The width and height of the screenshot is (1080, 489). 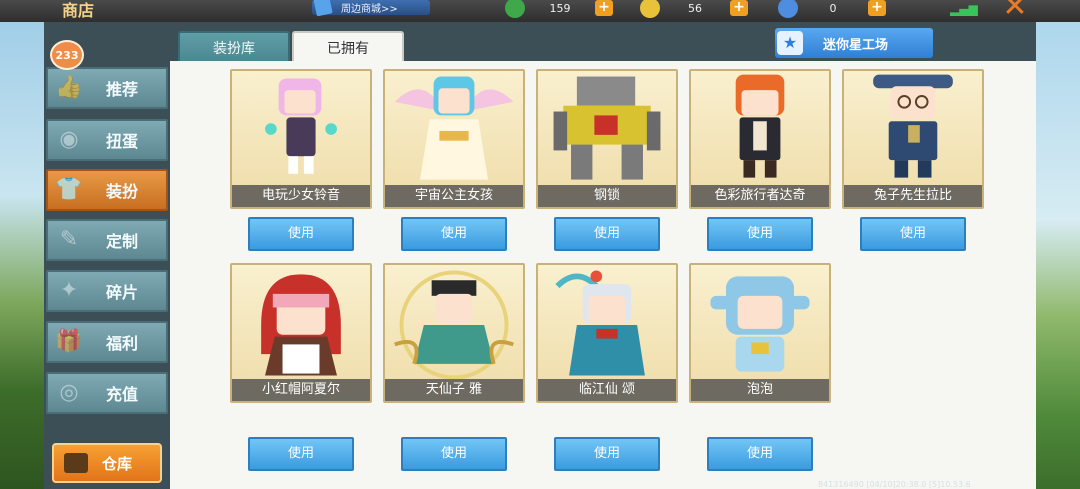 What do you see at coordinates (122, 141) in the screenshot?
I see `sidebar-item-label: 扭蛋` at bounding box center [122, 141].